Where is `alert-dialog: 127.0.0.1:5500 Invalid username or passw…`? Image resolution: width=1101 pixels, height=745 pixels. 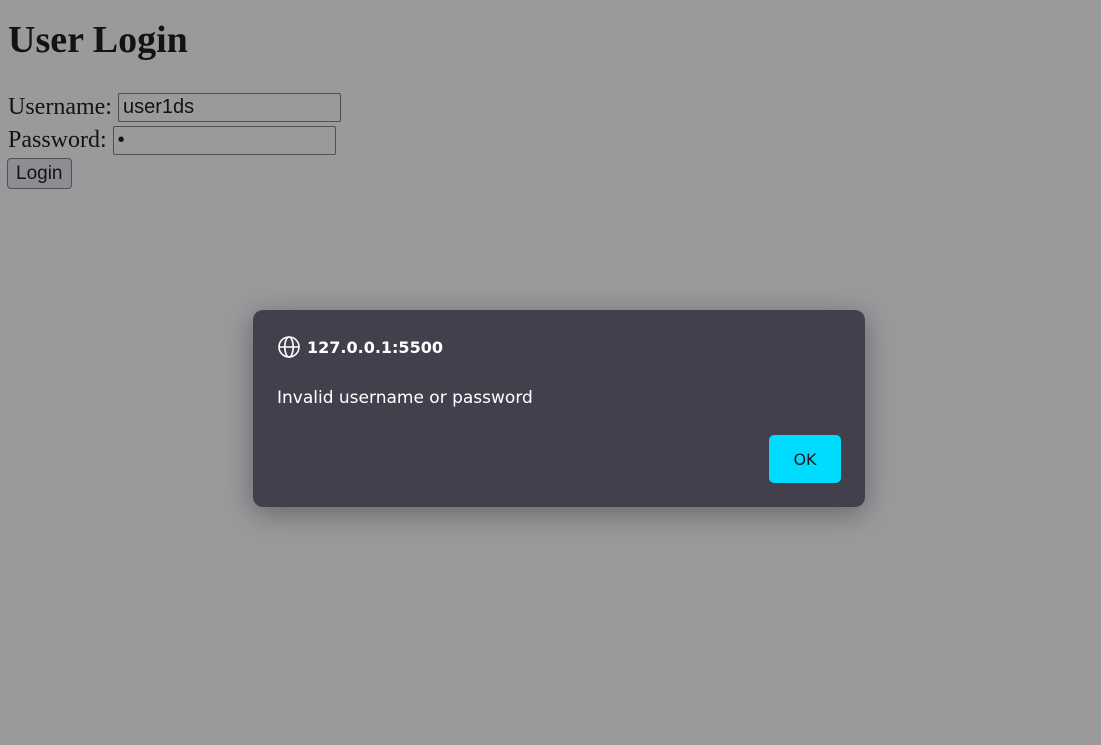
alert-dialog: 127.0.0.1:5500 Invalid username or passw… is located at coordinates (559, 408).